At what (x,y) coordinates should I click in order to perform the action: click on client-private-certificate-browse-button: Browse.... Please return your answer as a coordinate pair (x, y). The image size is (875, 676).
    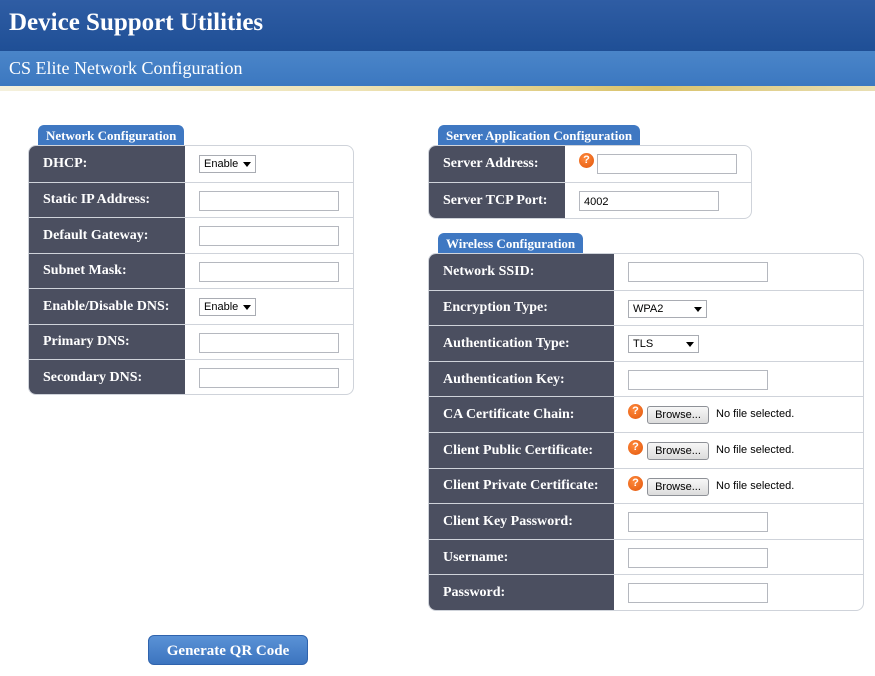
    Looking at the image, I should click on (678, 486).